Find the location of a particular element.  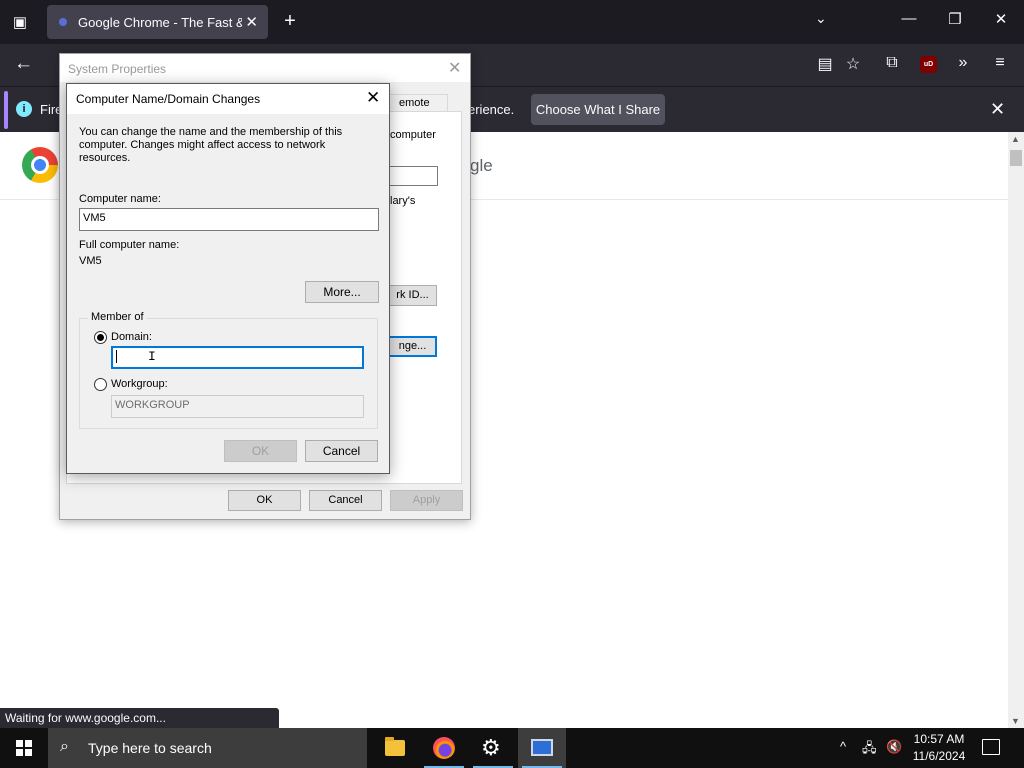

scroll-down-icon: ▼ is located at coordinates (1015, 721).